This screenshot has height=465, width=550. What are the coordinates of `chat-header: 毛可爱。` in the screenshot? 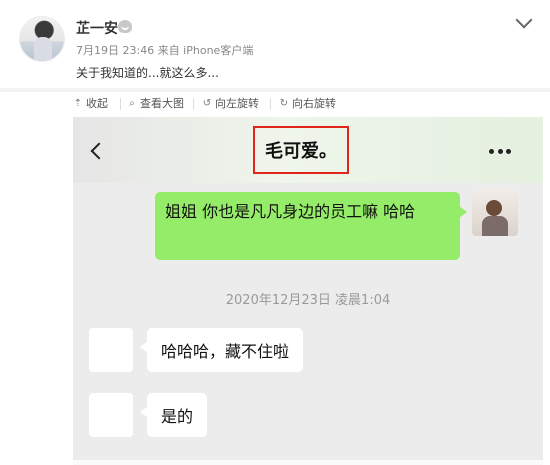 It's located at (308, 150).